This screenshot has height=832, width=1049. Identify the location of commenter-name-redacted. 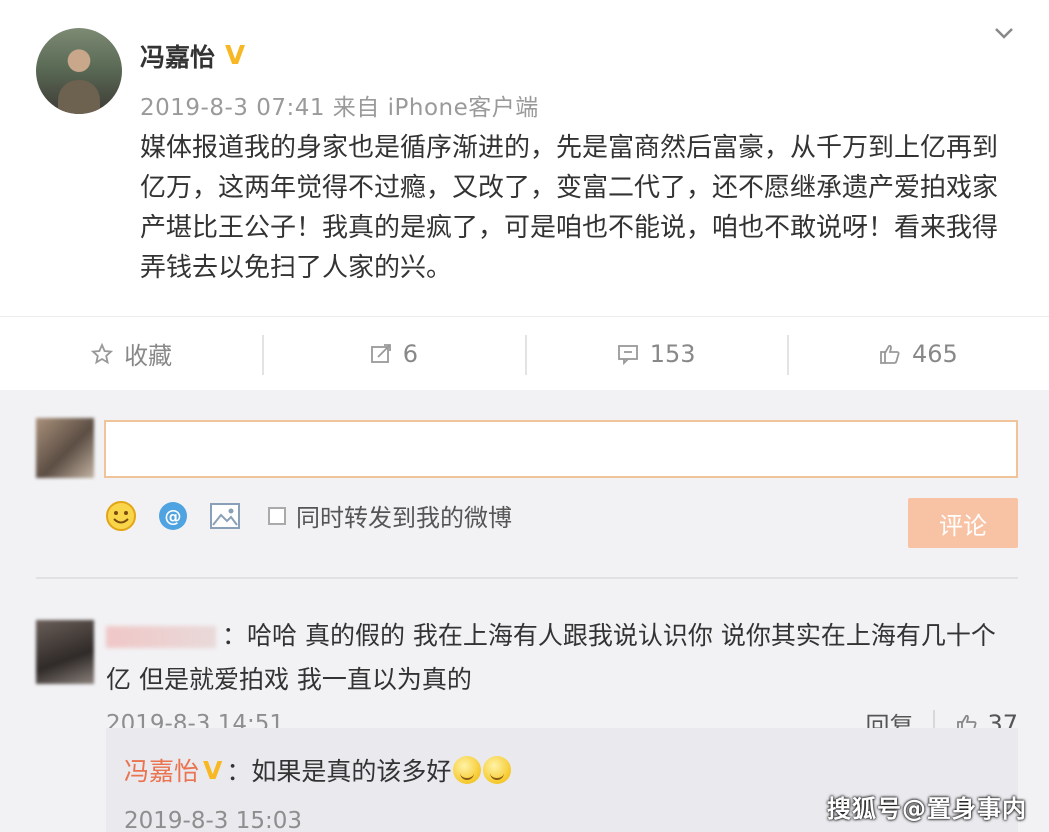
(161, 637).